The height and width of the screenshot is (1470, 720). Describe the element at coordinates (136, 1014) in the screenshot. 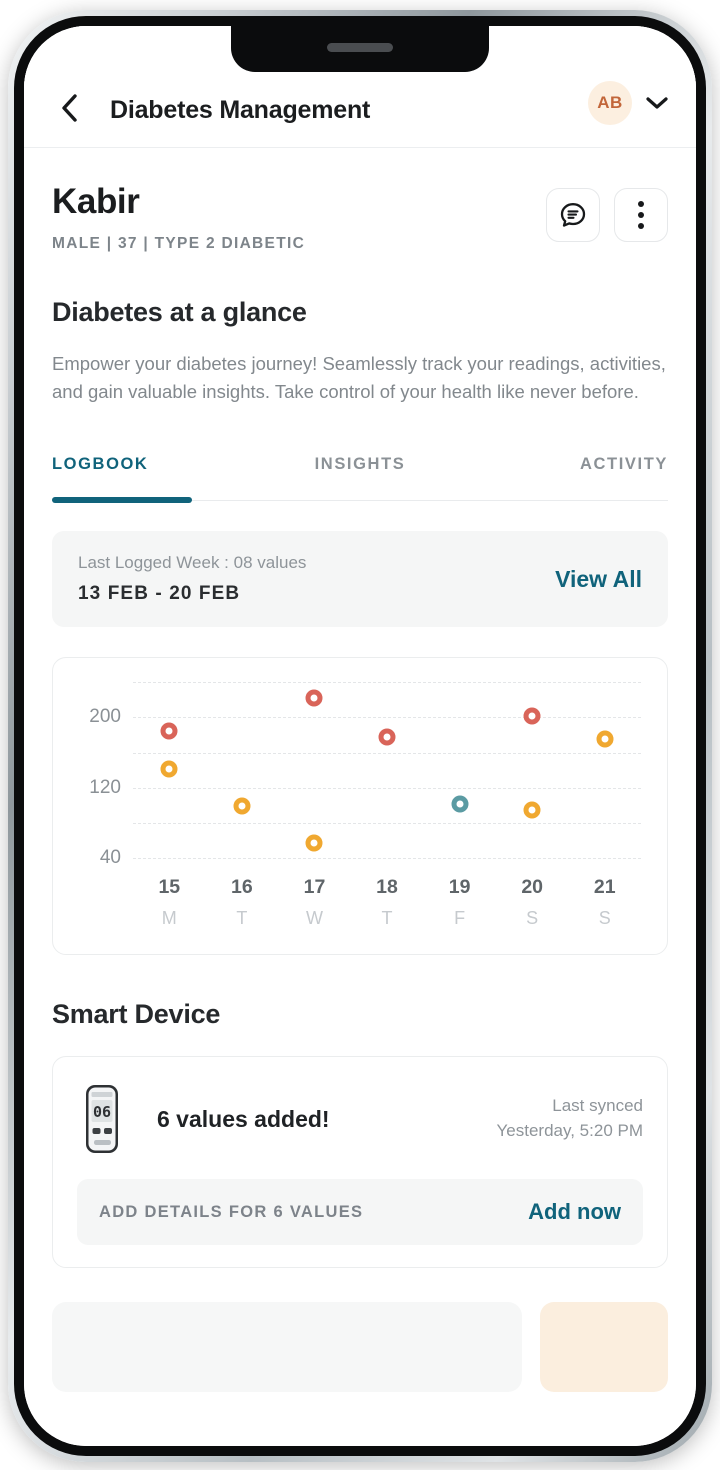

I see `smart-device-heading: Smart Device` at that location.